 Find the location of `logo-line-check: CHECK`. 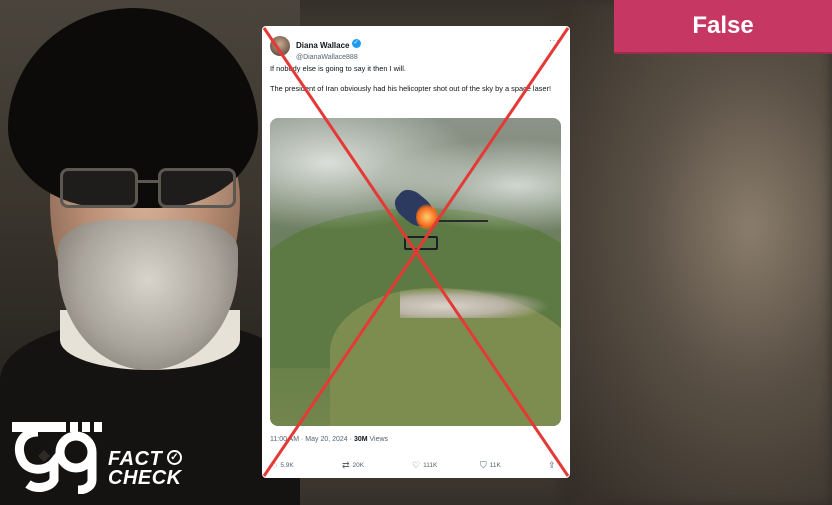

logo-line-check: CHECK is located at coordinates (145, 478).